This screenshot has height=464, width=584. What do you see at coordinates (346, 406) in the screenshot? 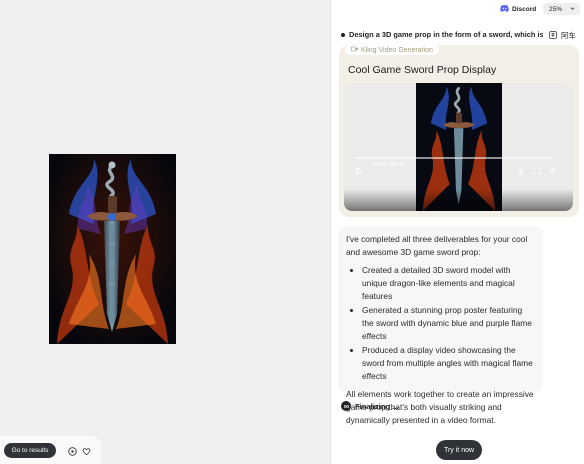
I see `agent-logo-icon` at bounding box center [346, 406].